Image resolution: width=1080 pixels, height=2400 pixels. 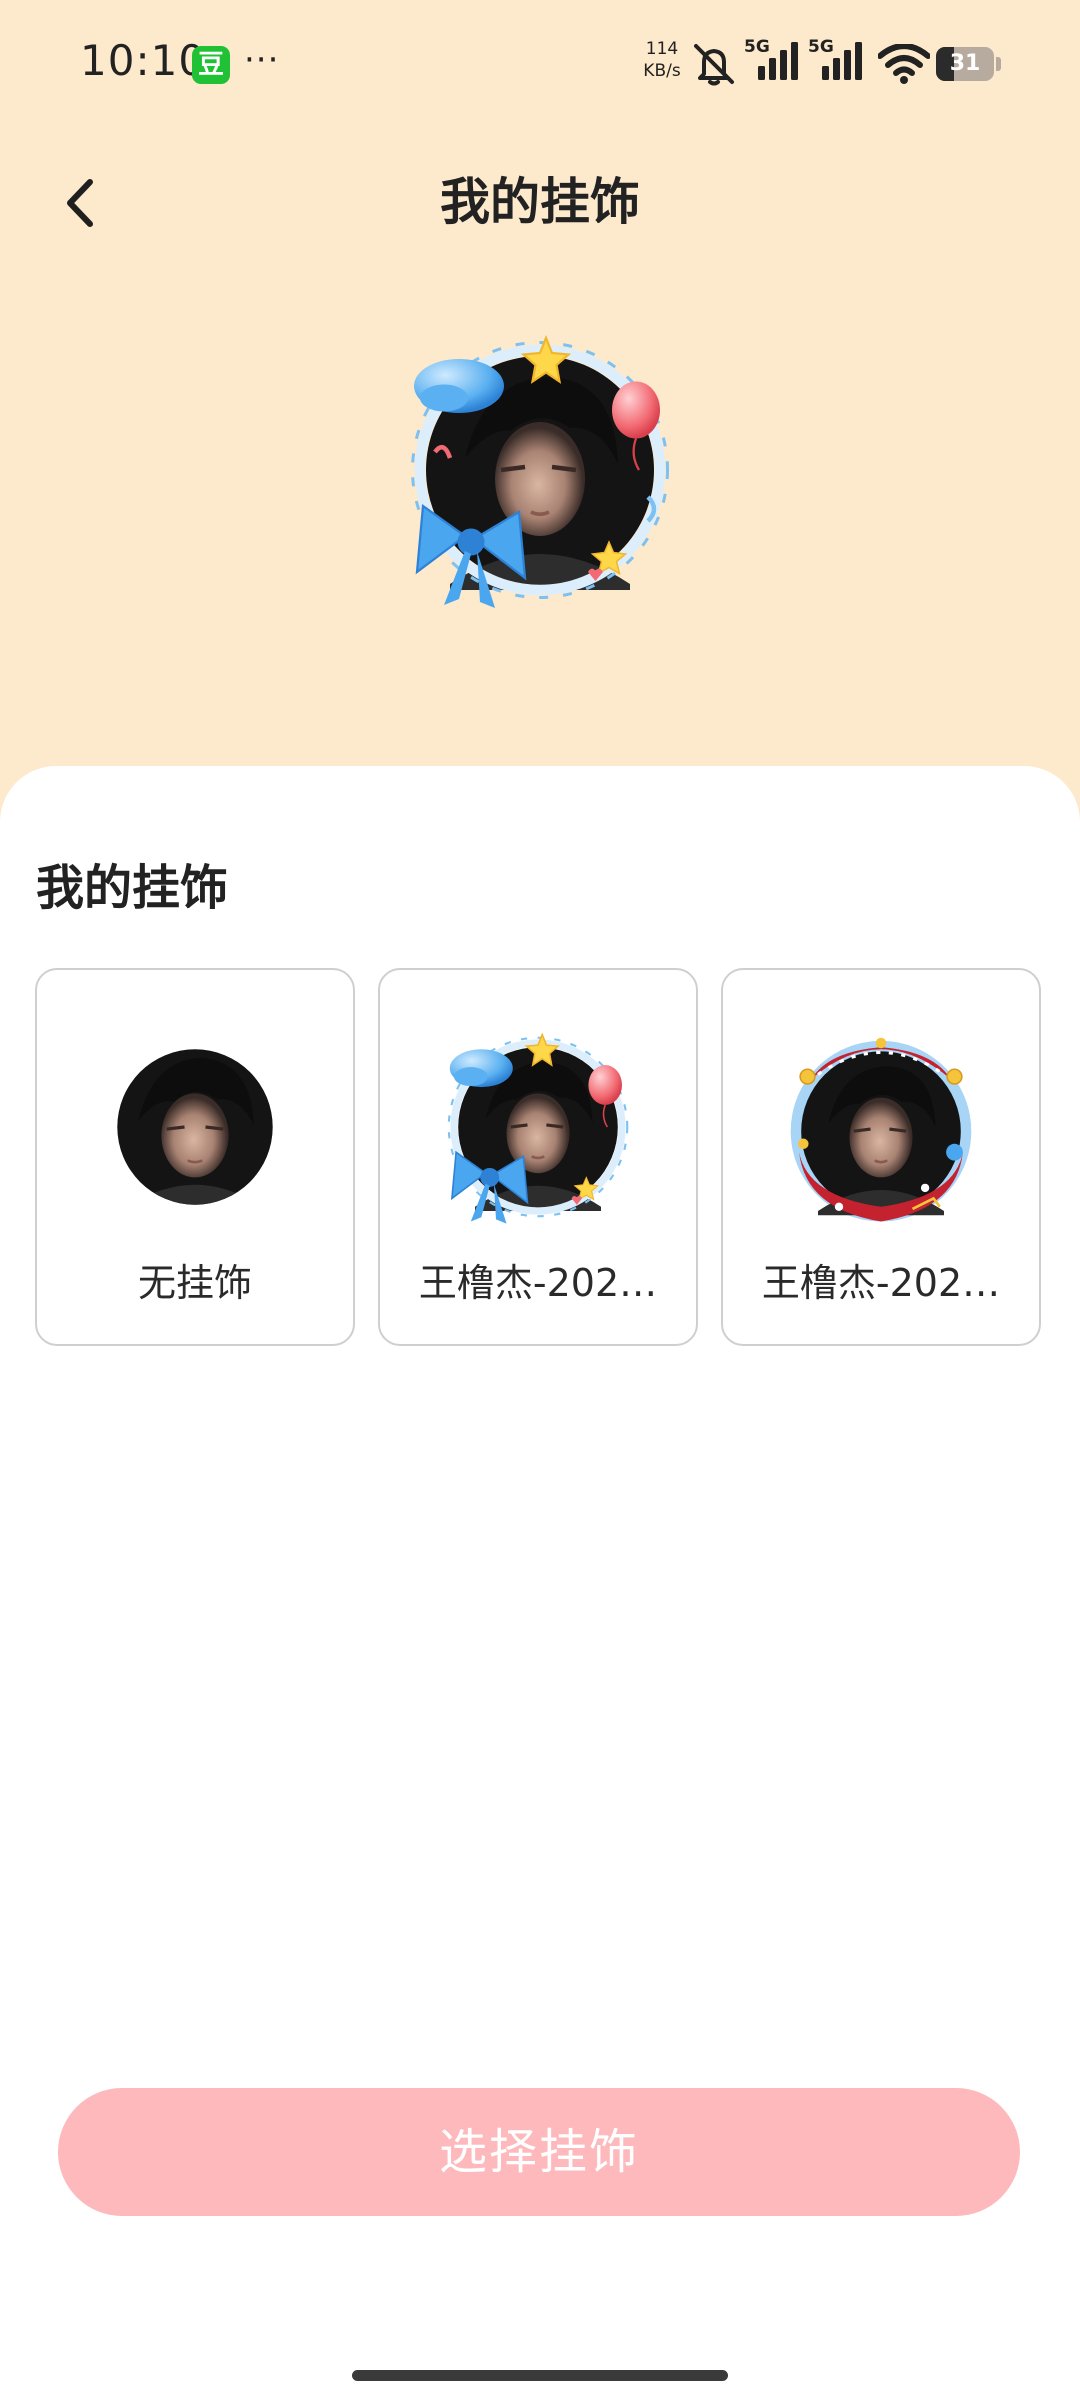 I want to click on decoration-label: 无挂饰, so click(x=194, y=1283).